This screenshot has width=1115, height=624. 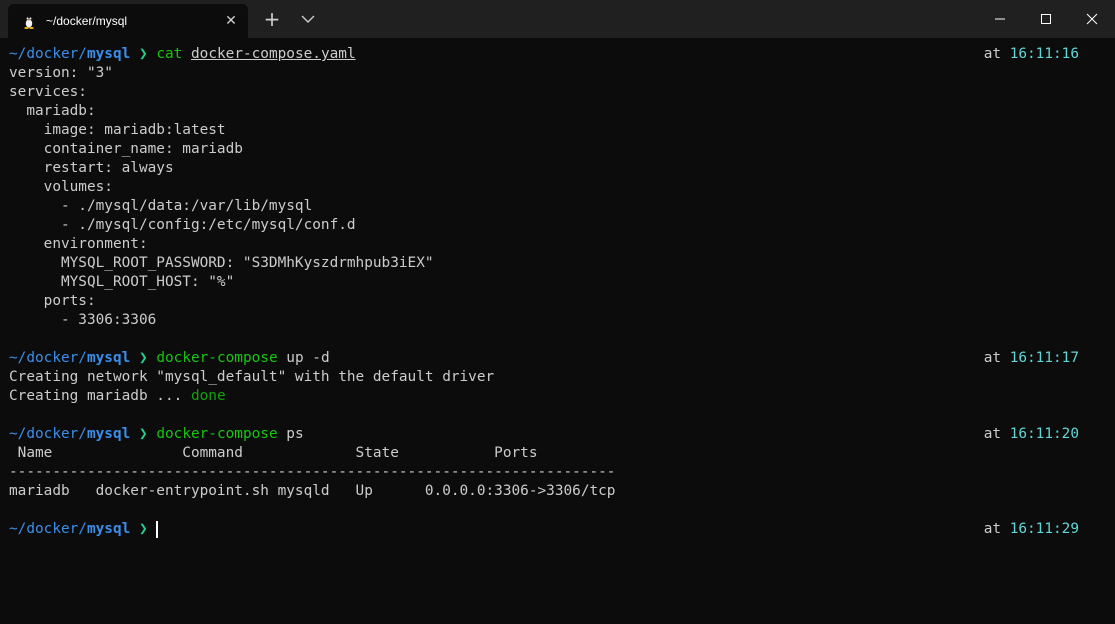 I want to click on maximize-button, so click(x=1046, y=19).